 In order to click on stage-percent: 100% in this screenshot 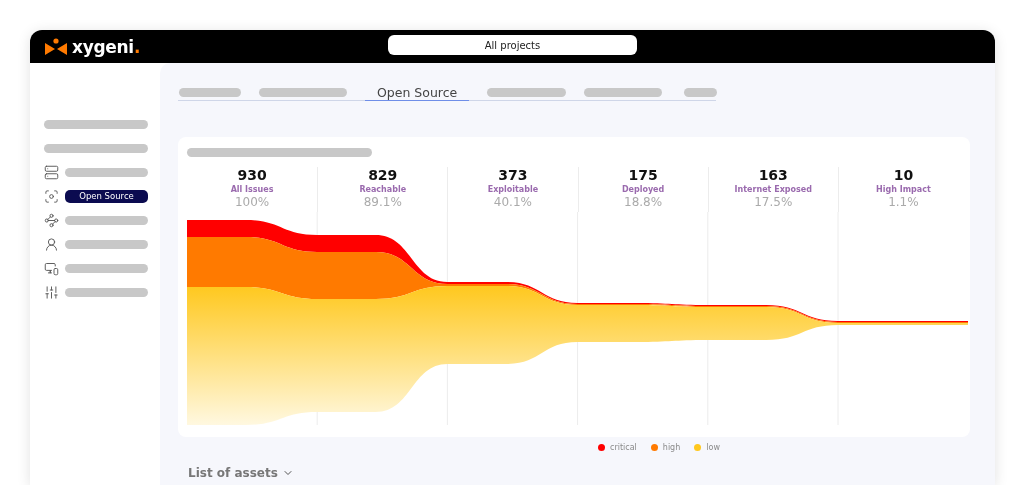, I will do `click(252, 202)`.